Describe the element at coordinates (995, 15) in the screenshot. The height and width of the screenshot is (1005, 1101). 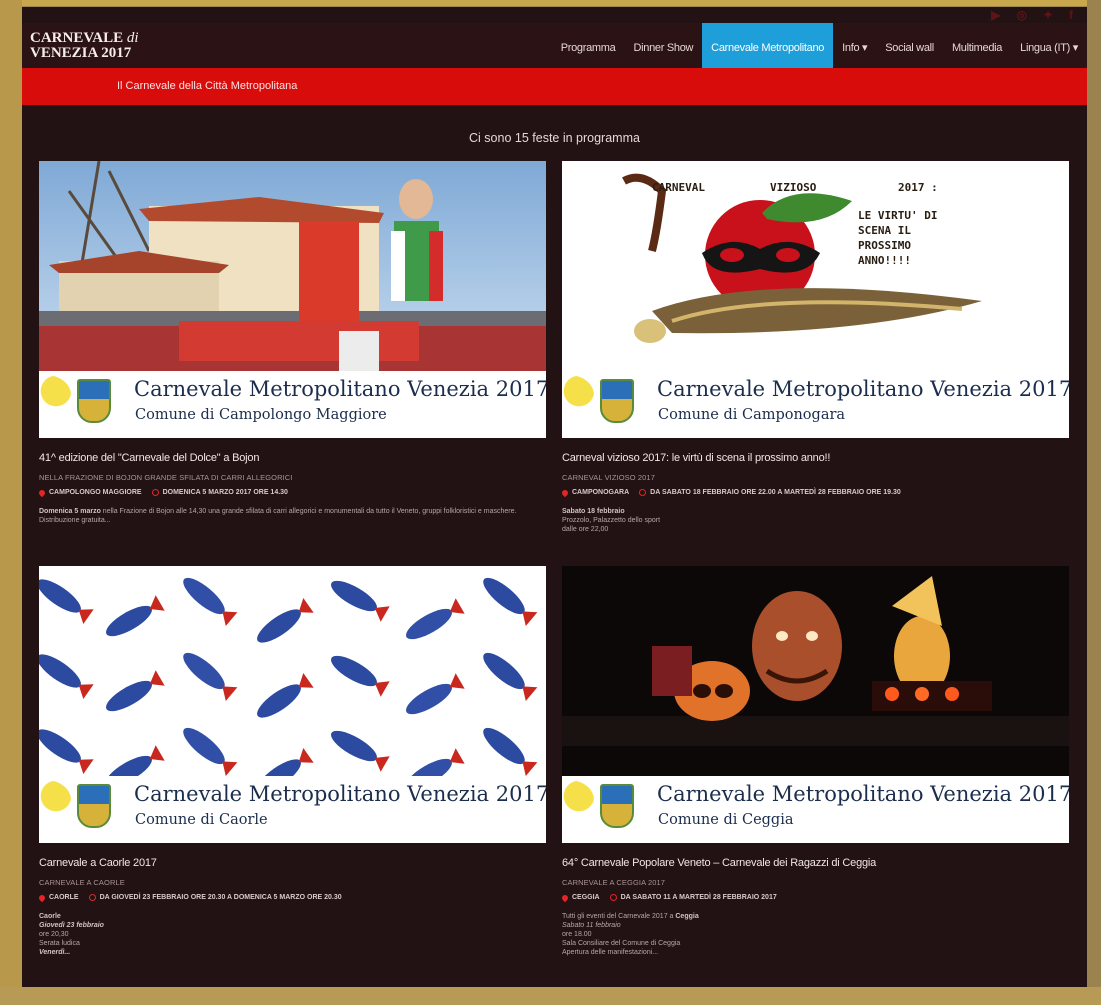
I see `youtube-icon: ▶` at that location.